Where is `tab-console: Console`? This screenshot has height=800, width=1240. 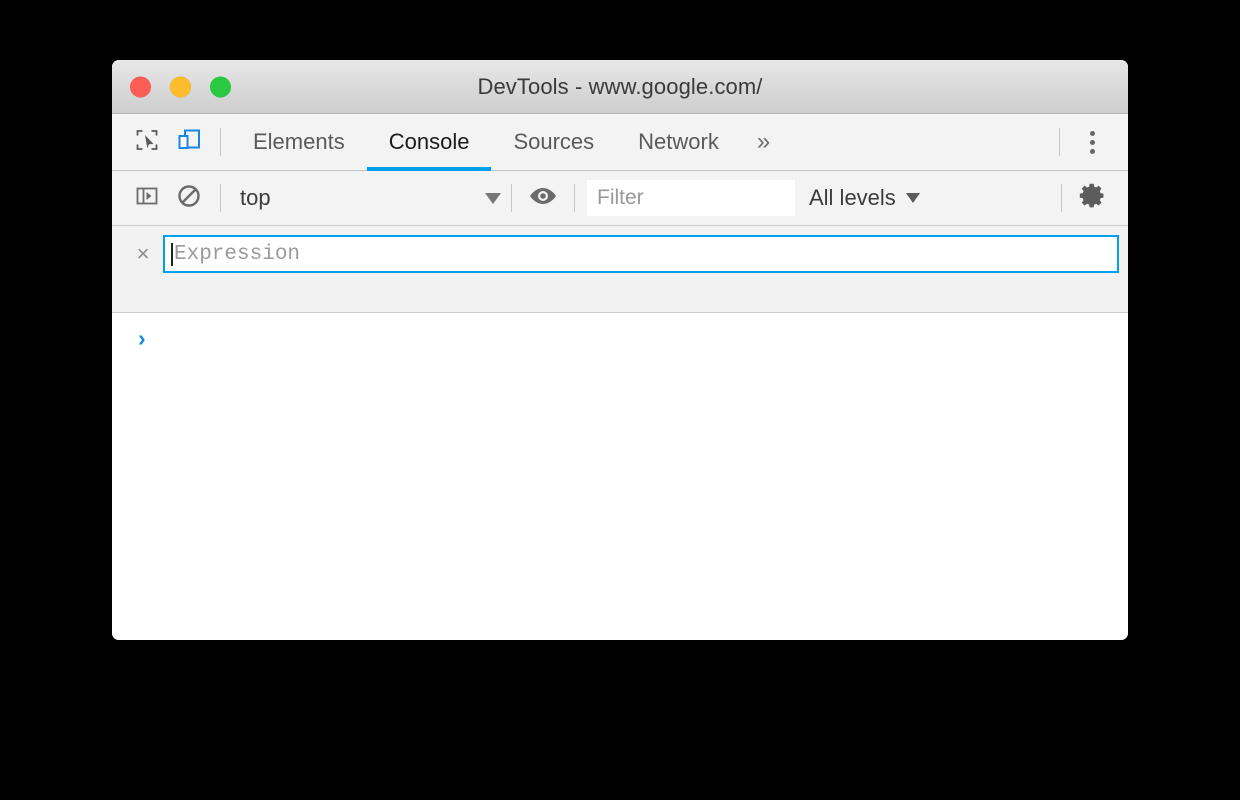
tab-console: Console is located at coordinates (429, 142).